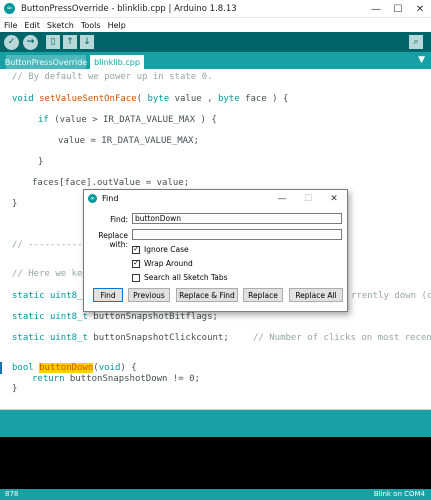 This screenshot has width=431, height=500. I want to click on code-token: bool, so click(23, 368).